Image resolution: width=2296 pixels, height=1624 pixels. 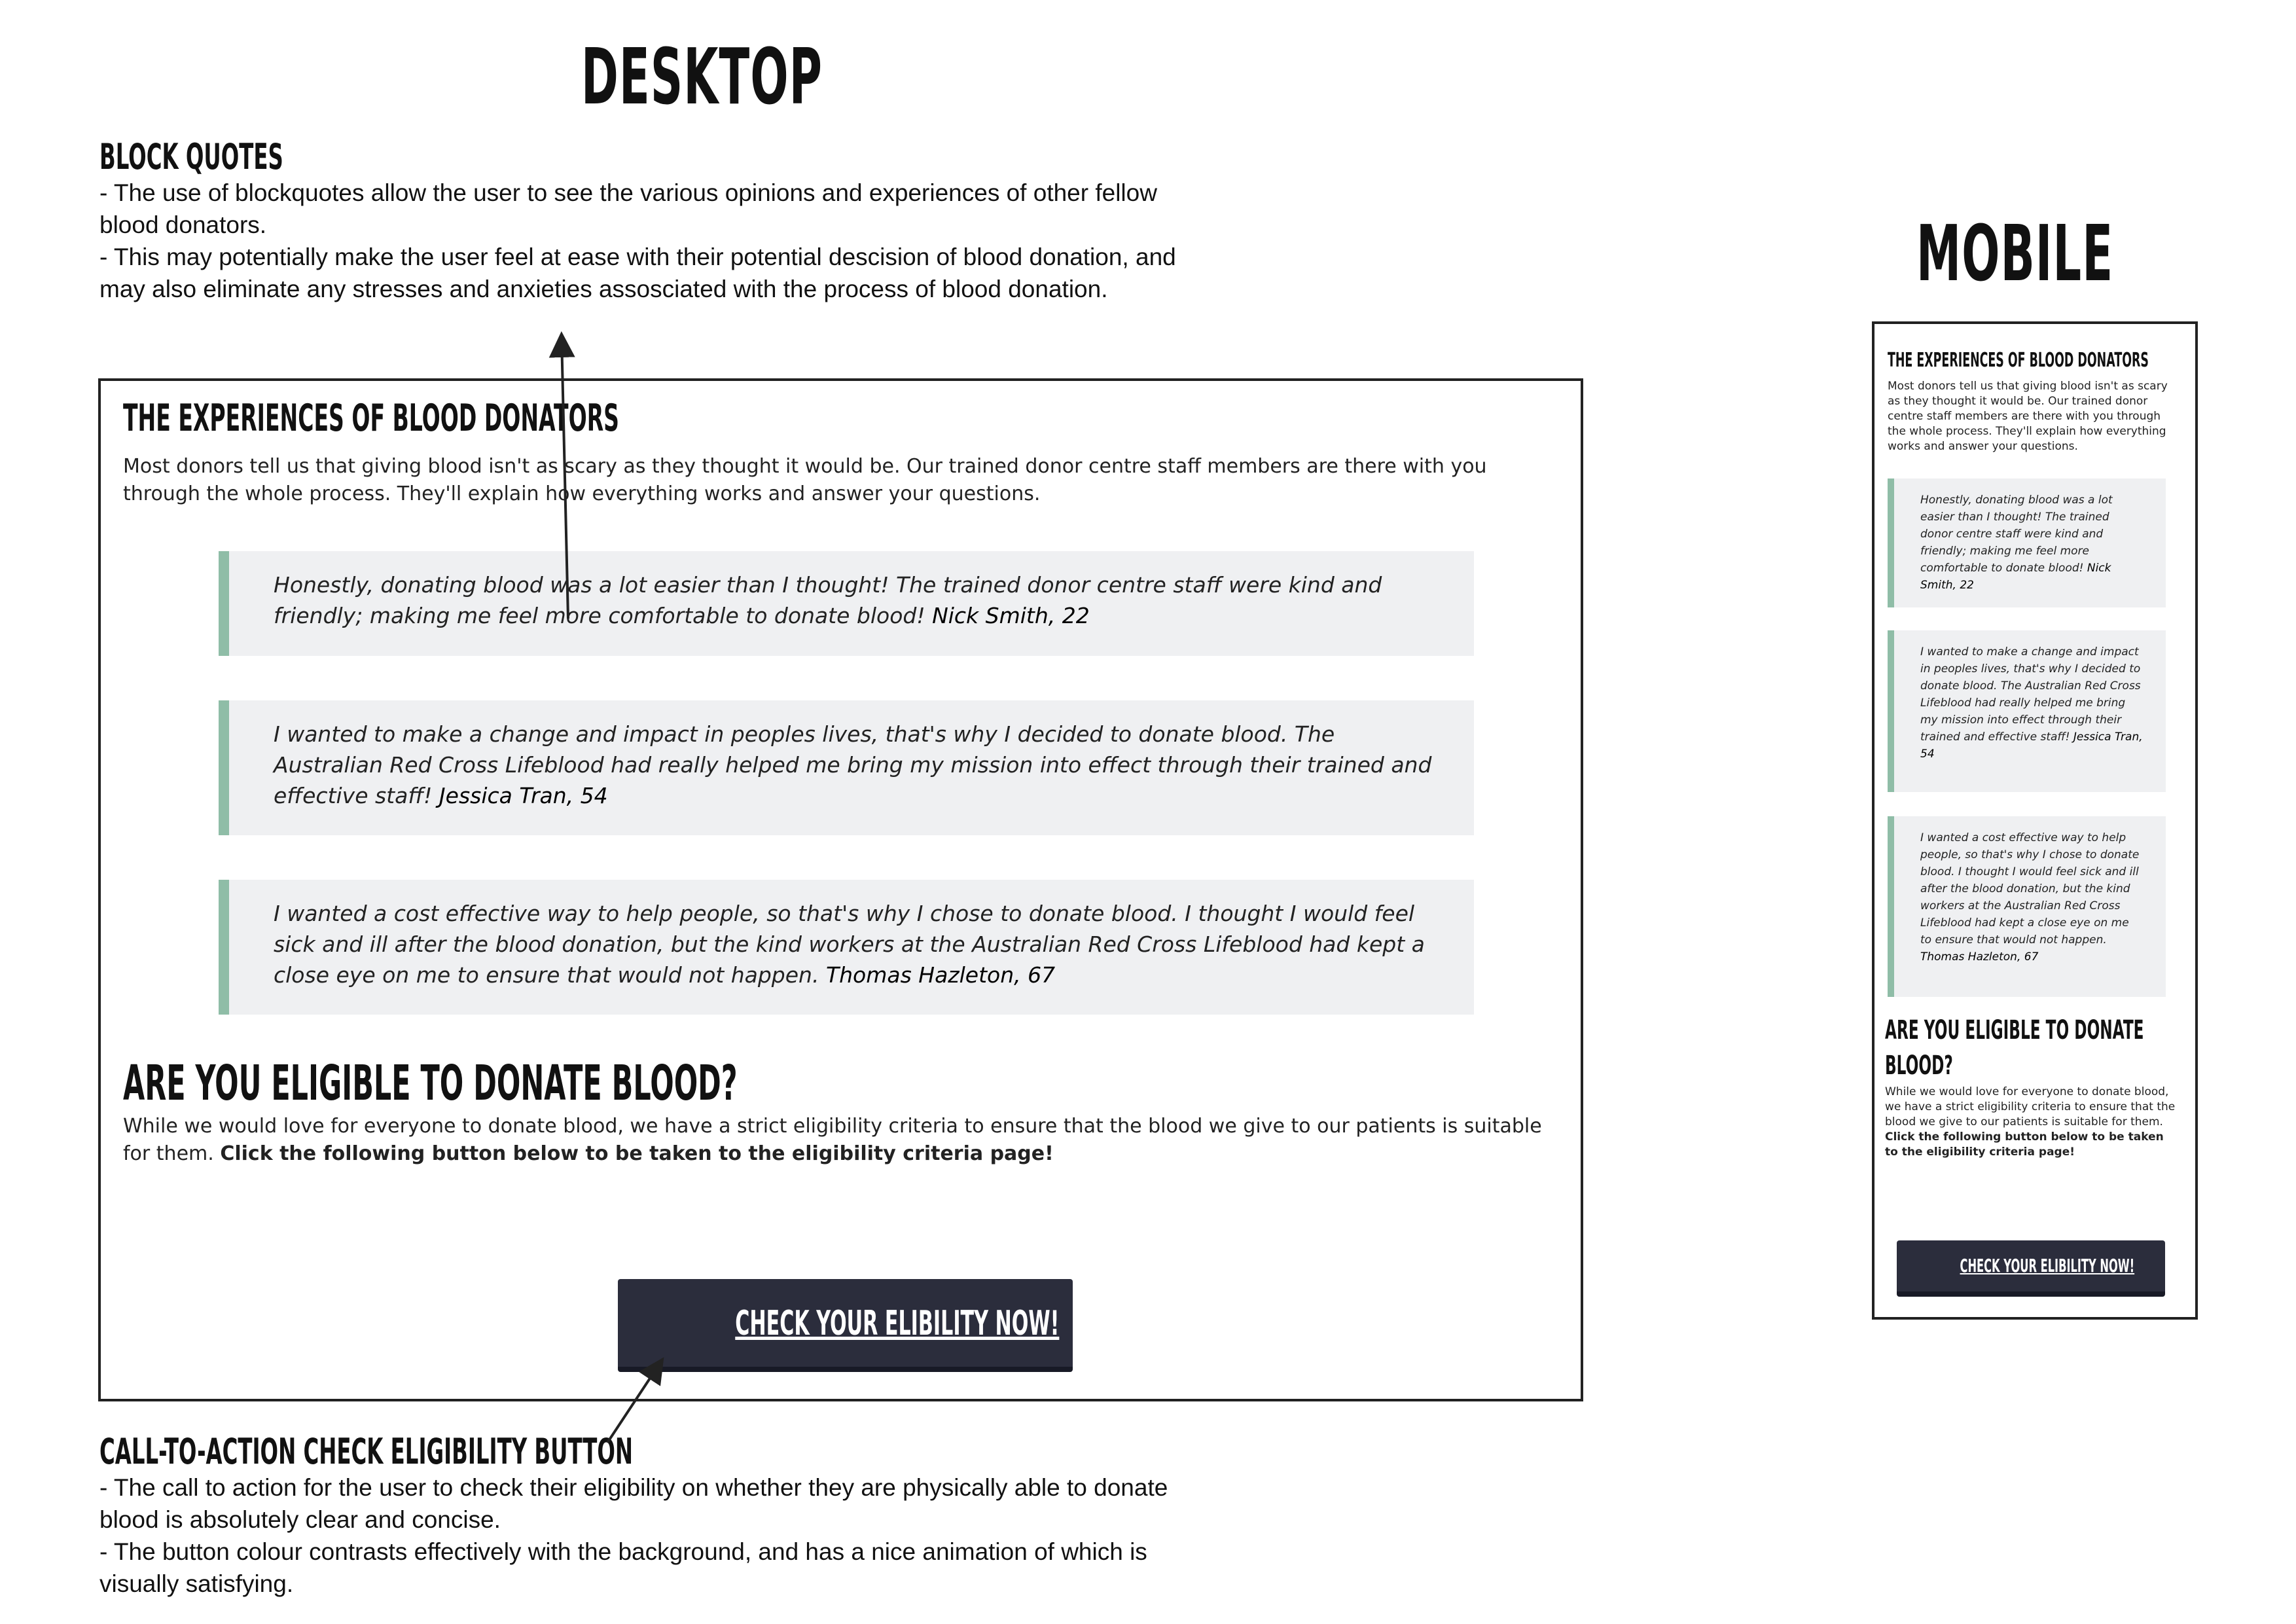 What do you see at coordinates (635, 1400) in the screenshot?
I see `cta-arrow` at bounding box center [635, 1400].